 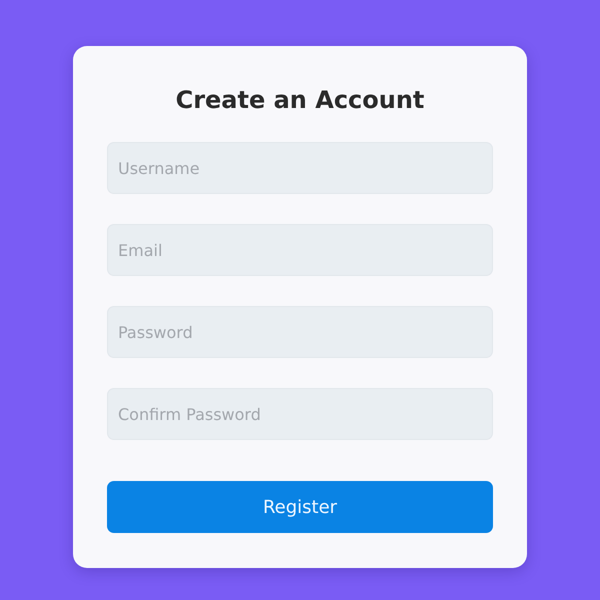 What do you see at coordinates (300, 100) in the screenshot?
I see `form-title: Create an Account` at bounding box center [300, 100].